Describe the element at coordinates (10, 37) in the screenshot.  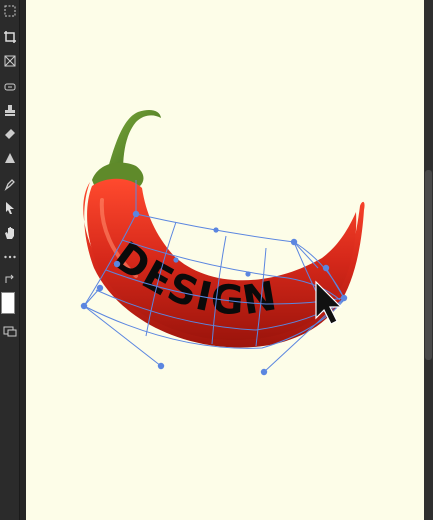
I see `crop-icon` at that location.